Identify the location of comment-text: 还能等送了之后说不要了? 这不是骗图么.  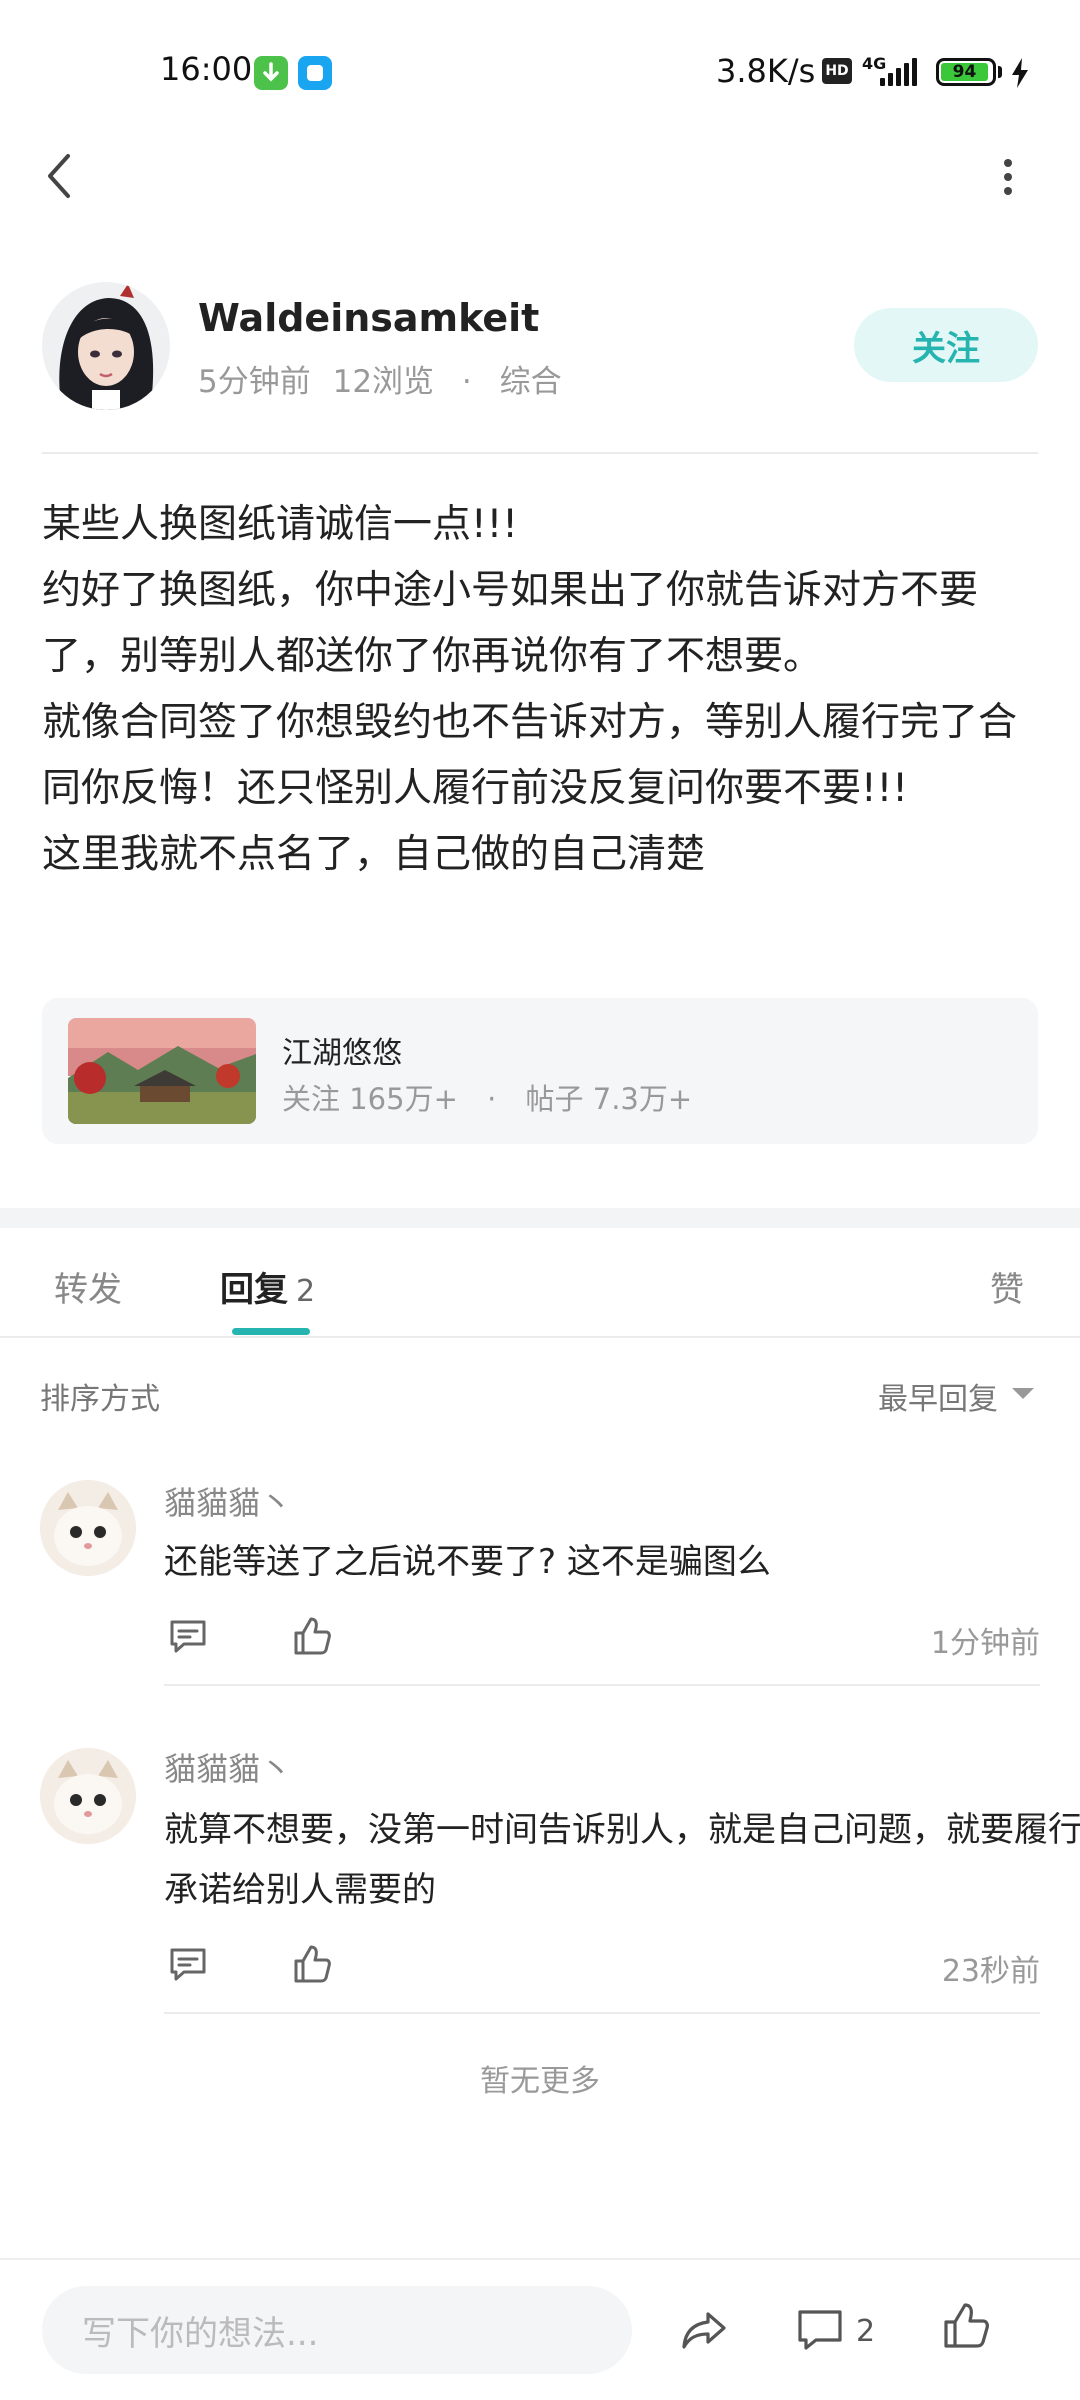
(467, 1562).